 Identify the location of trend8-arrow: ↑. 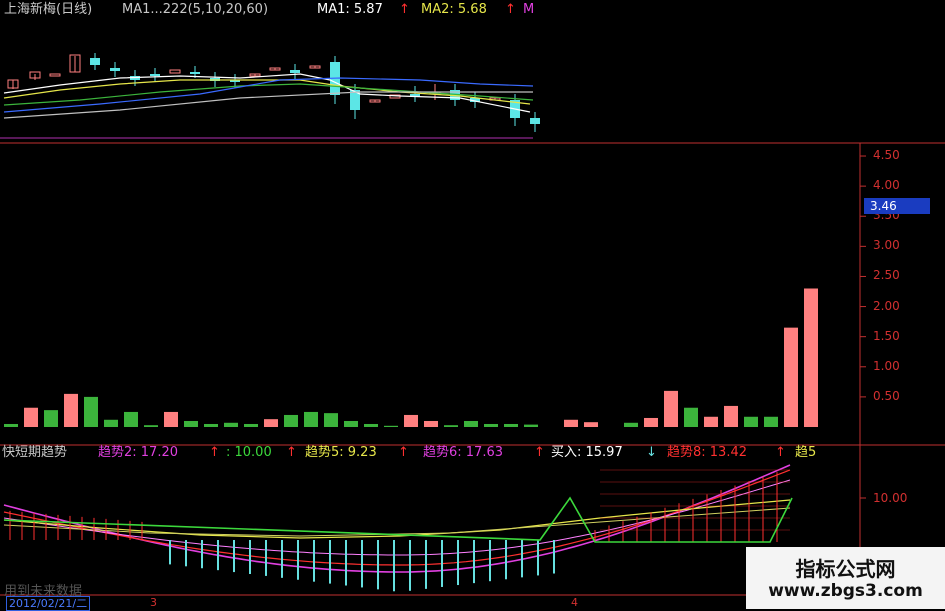
(780, 452).